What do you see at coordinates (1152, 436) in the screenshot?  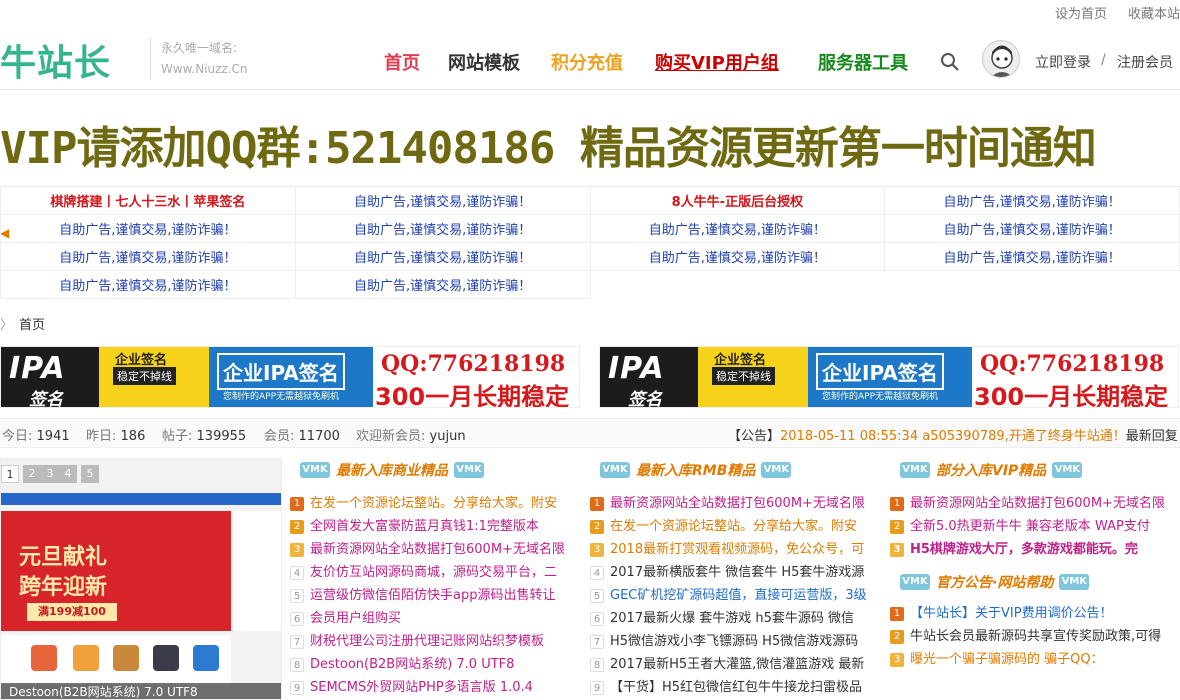 I see `notice-more: 最新回复` at bounding box center [1152, 436].